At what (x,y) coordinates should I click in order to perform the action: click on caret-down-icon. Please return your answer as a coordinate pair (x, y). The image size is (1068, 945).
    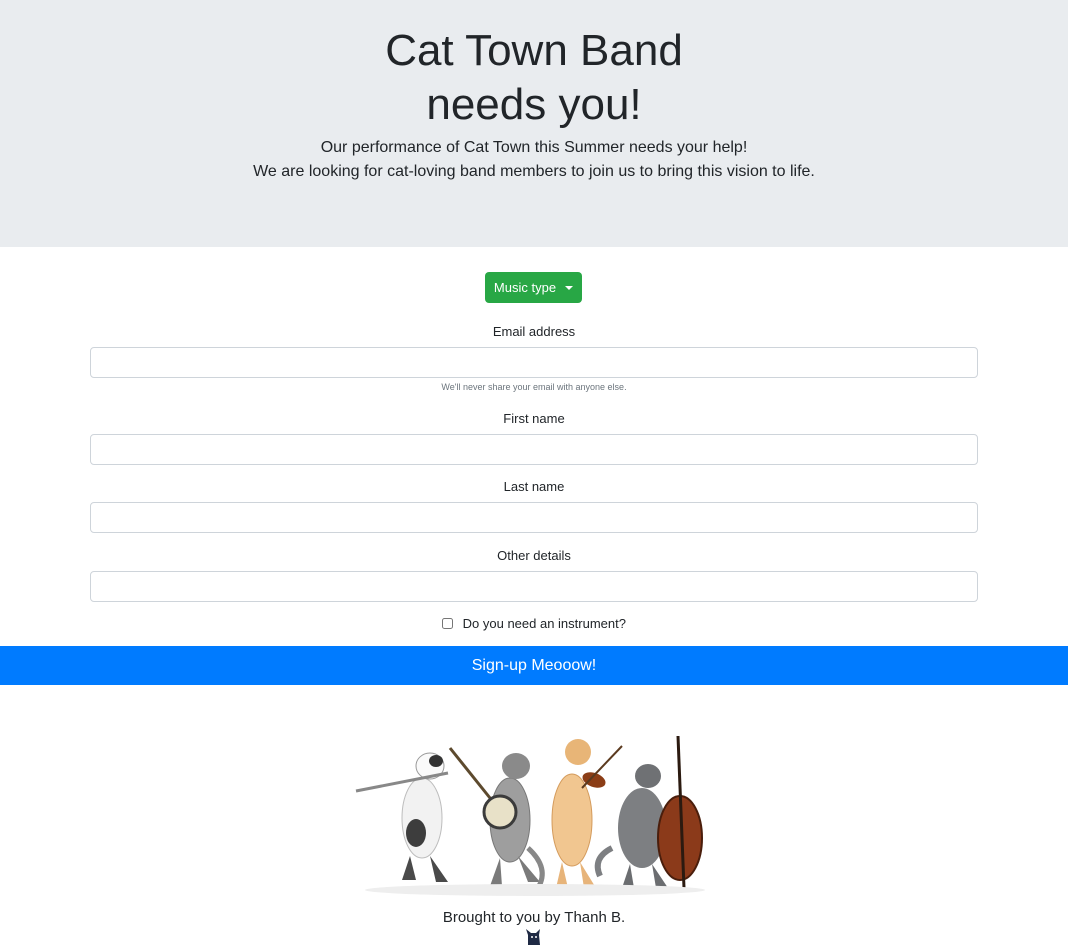
    Looking at the image, I should click on (569, 287).